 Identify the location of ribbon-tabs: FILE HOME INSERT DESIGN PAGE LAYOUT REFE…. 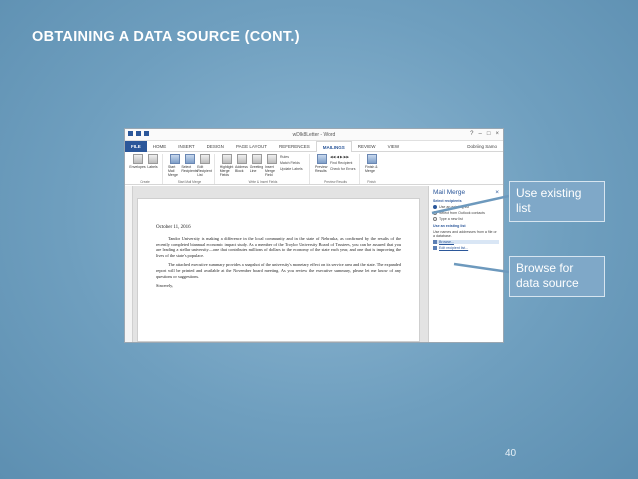
(314, 146).